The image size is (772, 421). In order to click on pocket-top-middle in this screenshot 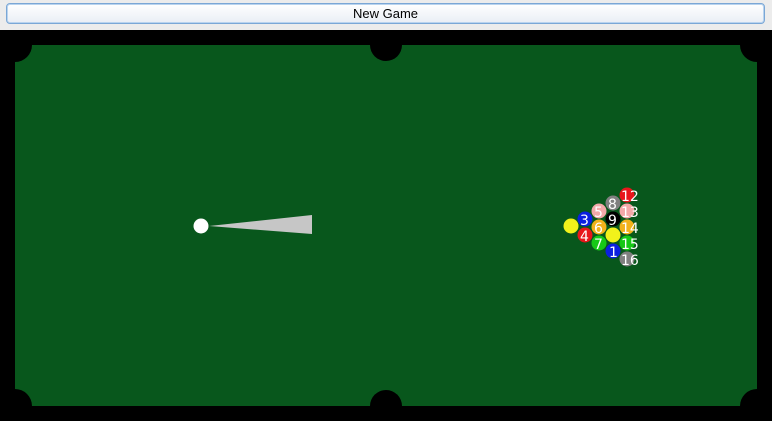, I will do `click(386, 45)`.